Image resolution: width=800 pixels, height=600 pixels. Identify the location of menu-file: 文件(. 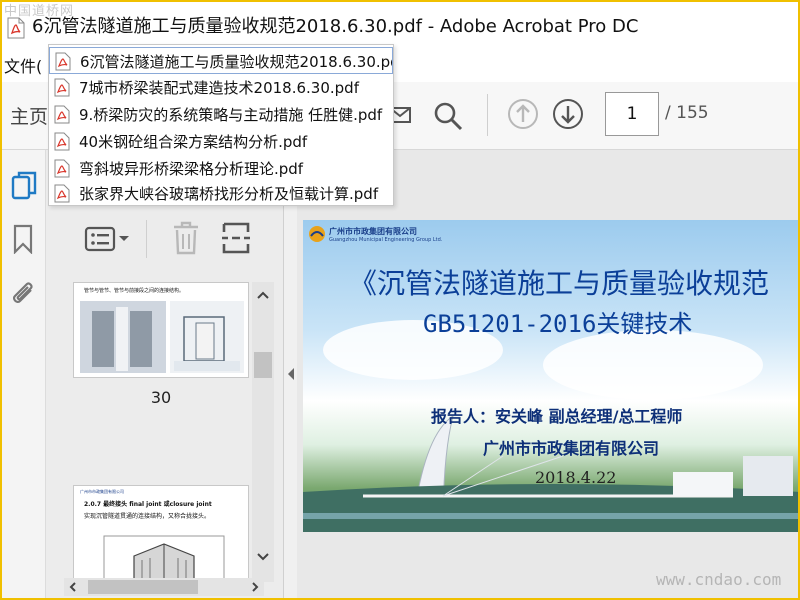
(23, 65).